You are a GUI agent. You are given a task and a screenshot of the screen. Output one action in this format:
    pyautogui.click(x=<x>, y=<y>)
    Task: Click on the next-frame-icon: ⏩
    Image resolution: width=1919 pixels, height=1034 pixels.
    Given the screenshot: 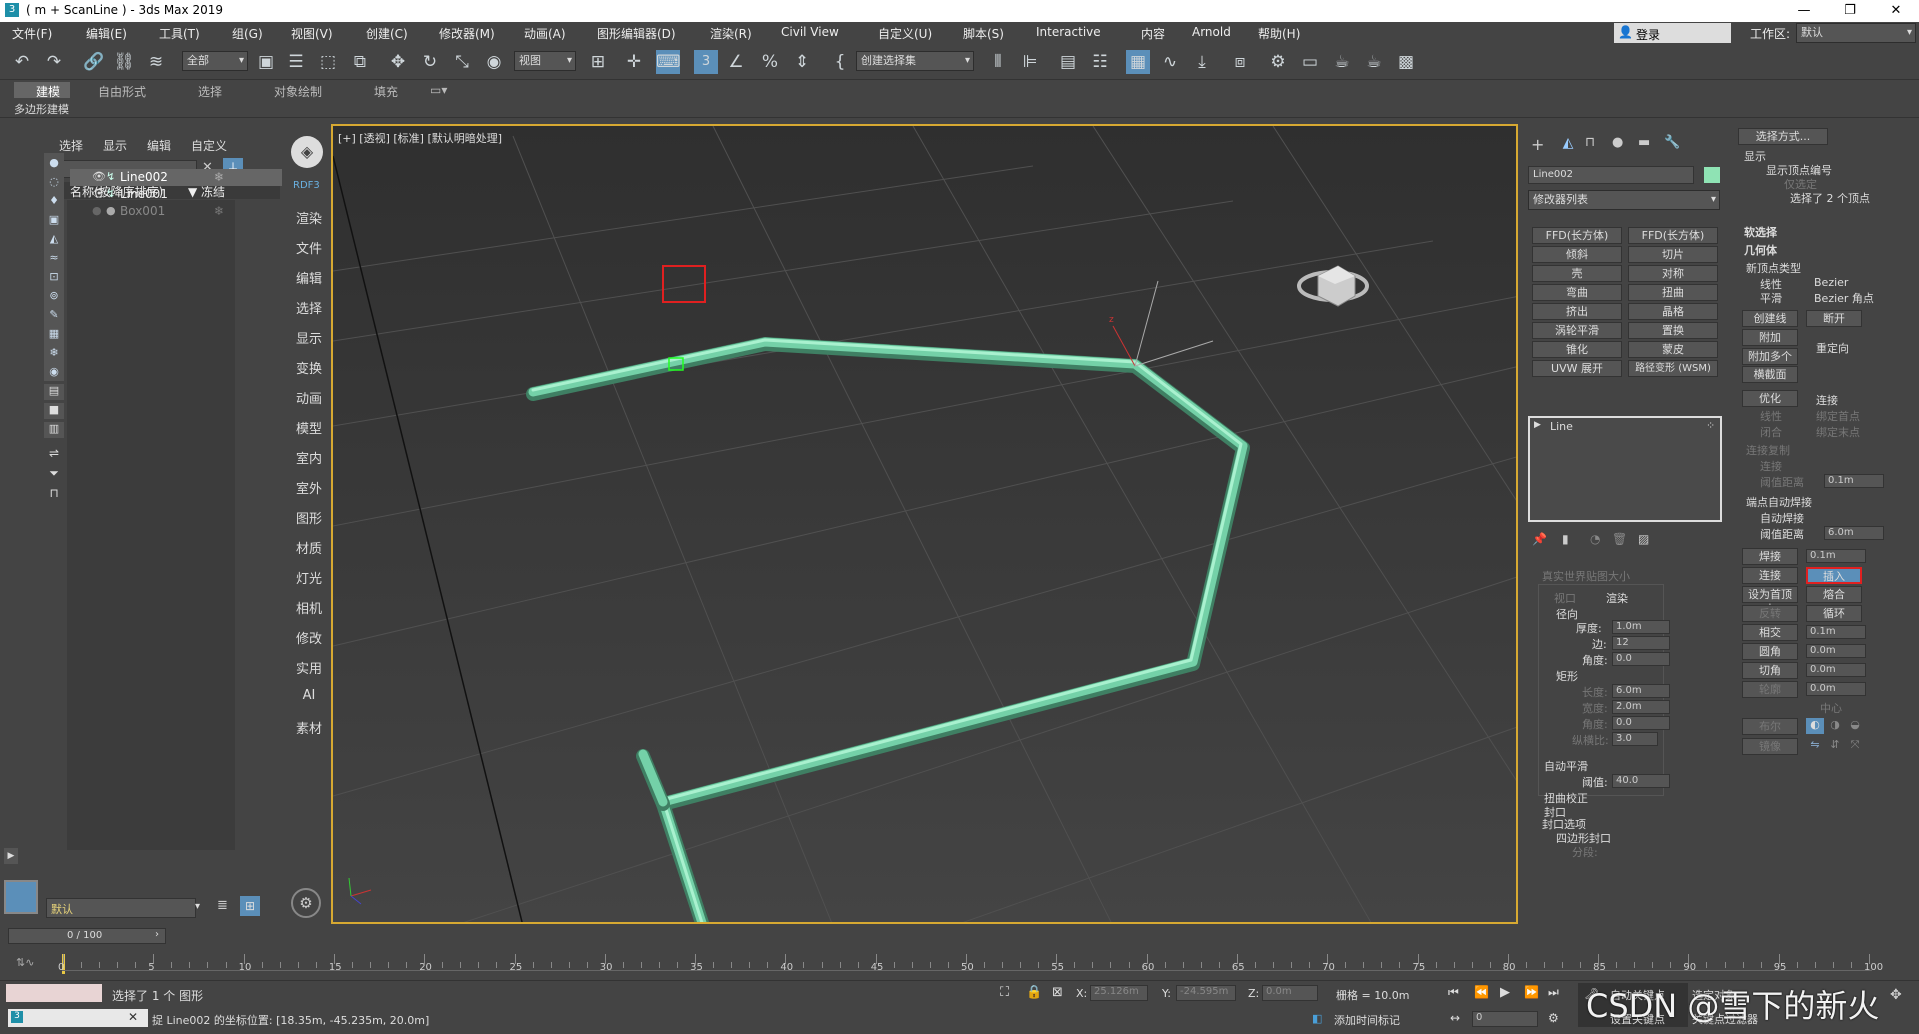 What is the action you would take?
    pyautogui.click(x=1531, y=992)
    